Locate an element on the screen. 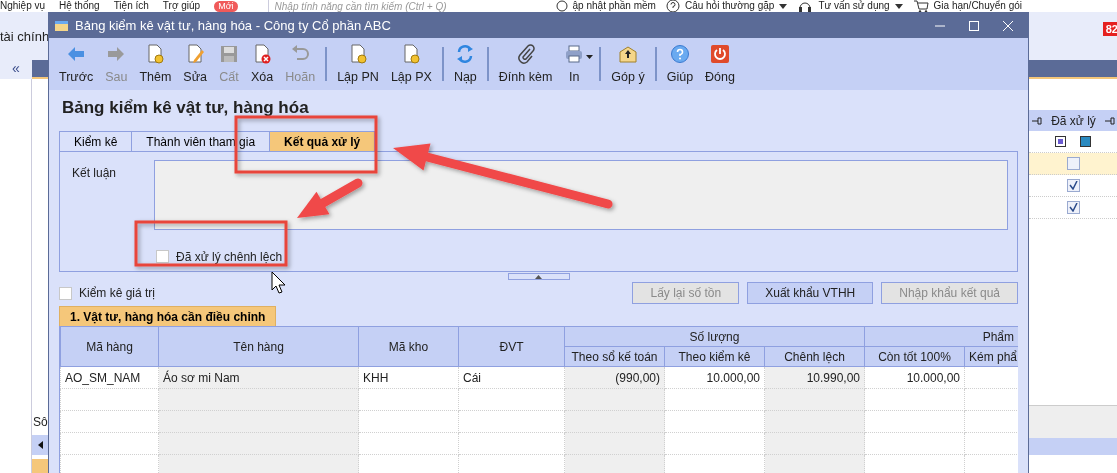  menu-item: Hệ thống is located at coordinates (79, 6).